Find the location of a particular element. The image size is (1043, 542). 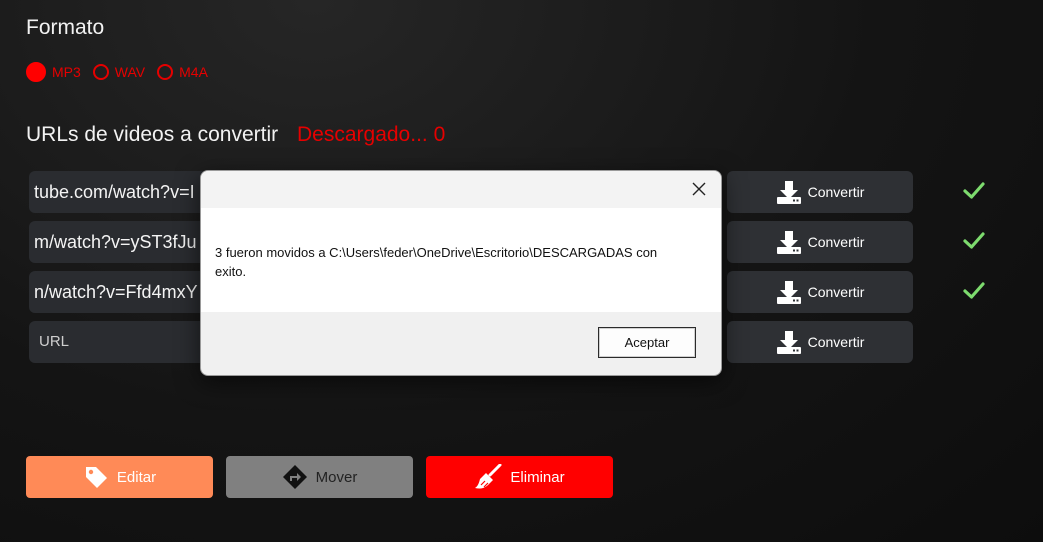

convert-button-3: Convertir is located at coordinates (820, 292).